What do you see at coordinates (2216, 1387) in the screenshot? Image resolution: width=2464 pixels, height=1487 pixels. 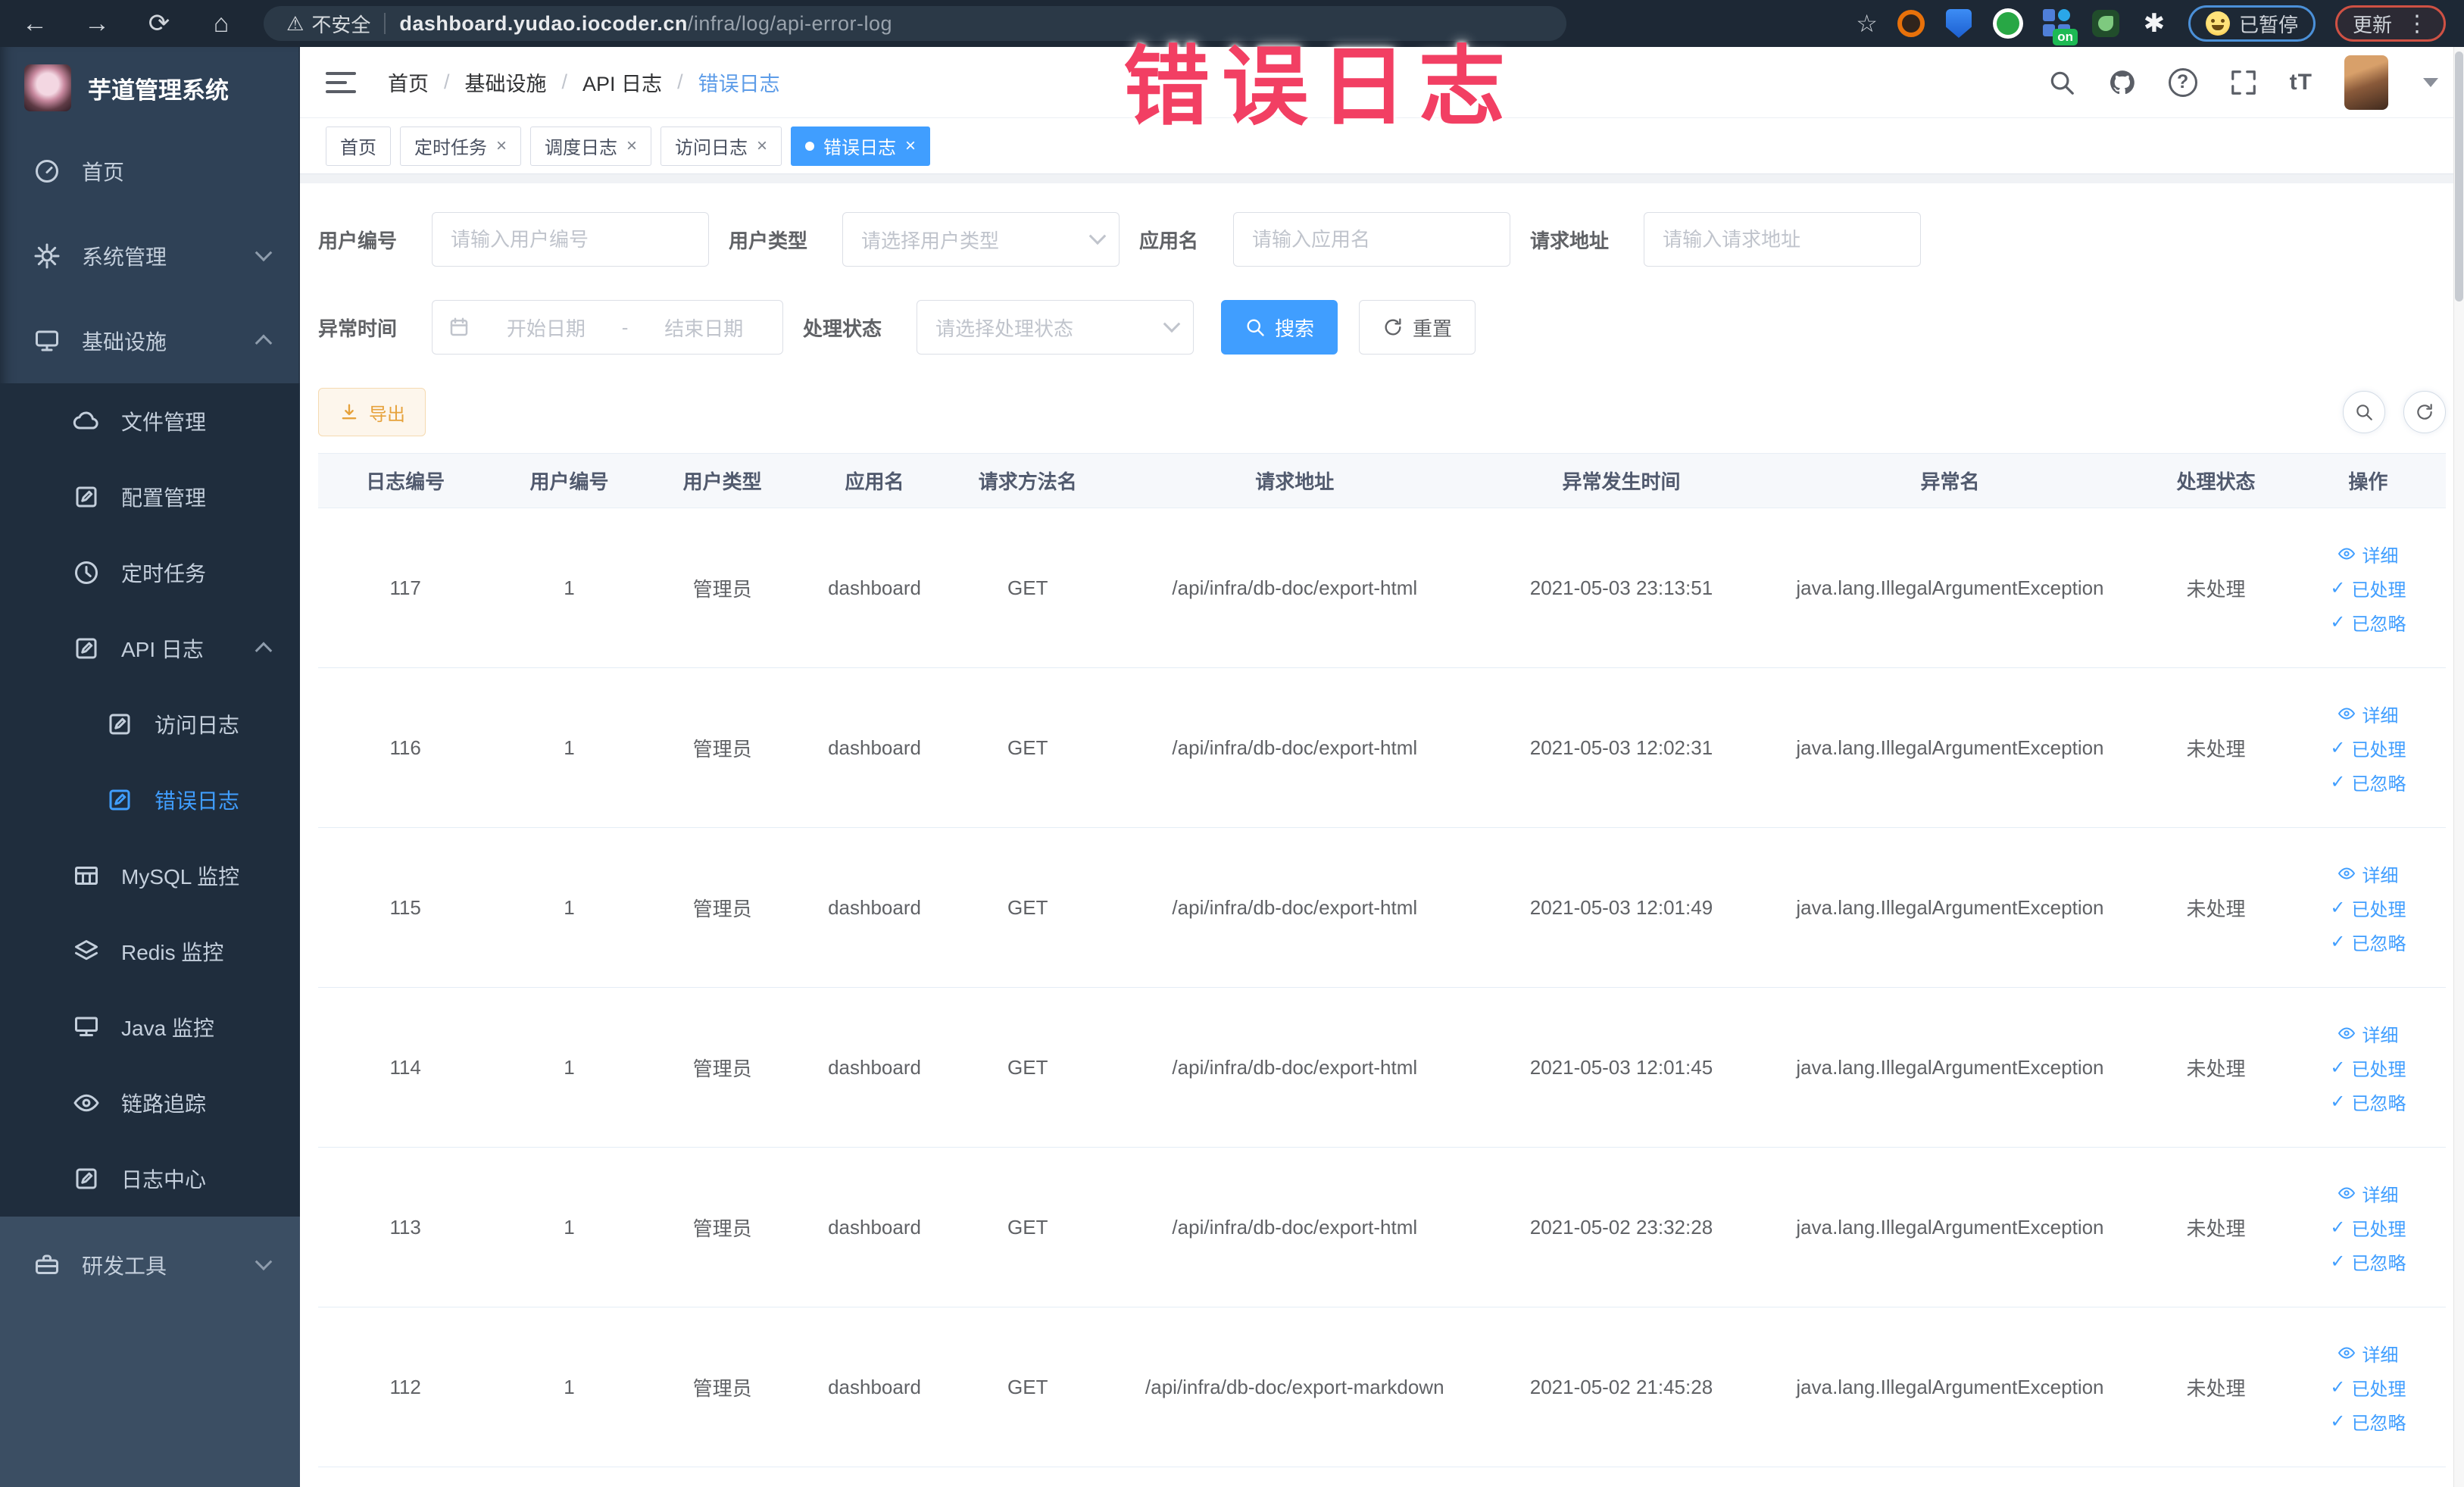 I see `cell-status: 未处理` at bounding box center [2216, 1387].